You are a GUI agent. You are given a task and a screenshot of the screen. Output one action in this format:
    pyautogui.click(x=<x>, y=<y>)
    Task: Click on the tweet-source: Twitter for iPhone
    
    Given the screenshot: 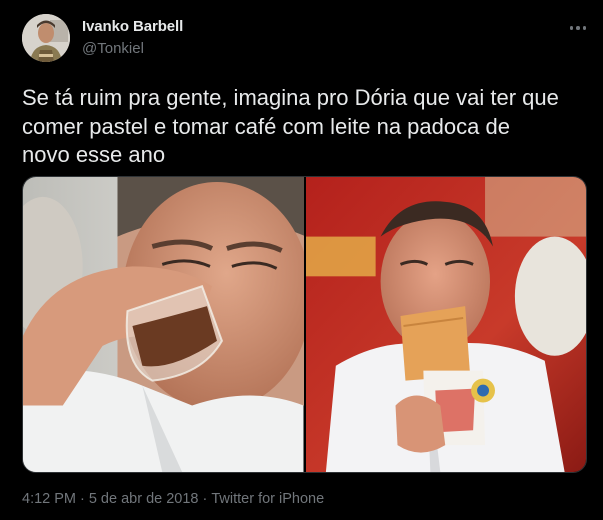 What is the action you would take?
    pyautogui.click(x=267, y=499)
    